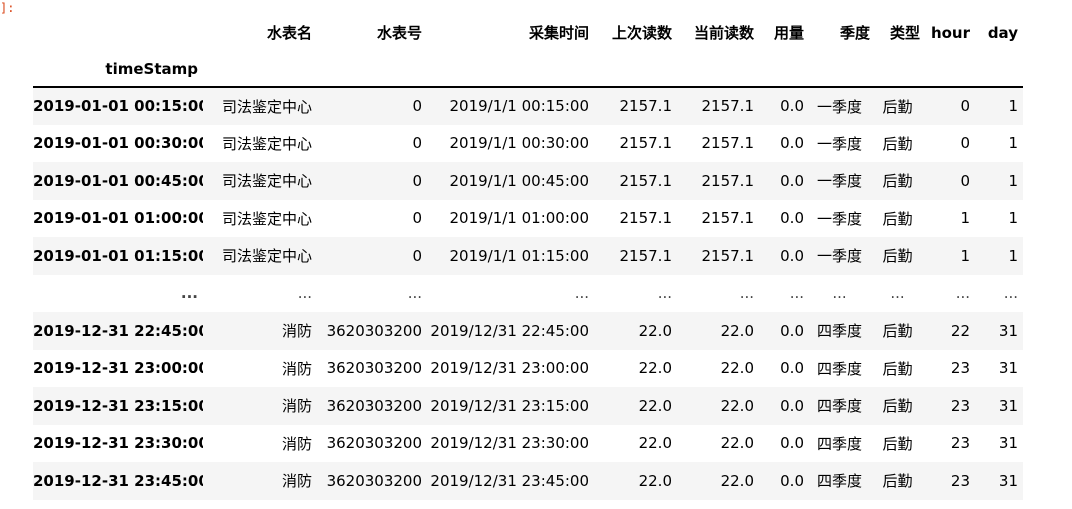 The image size is (1072, 509). I want to click on row-index: 2019-12-31 23:15:00, so click(118, 405).